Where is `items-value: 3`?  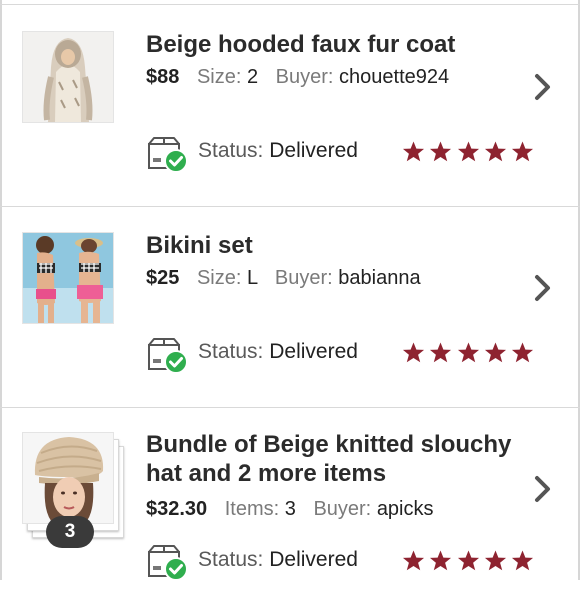 items-value: 3 is located at coordinates (290, 509).